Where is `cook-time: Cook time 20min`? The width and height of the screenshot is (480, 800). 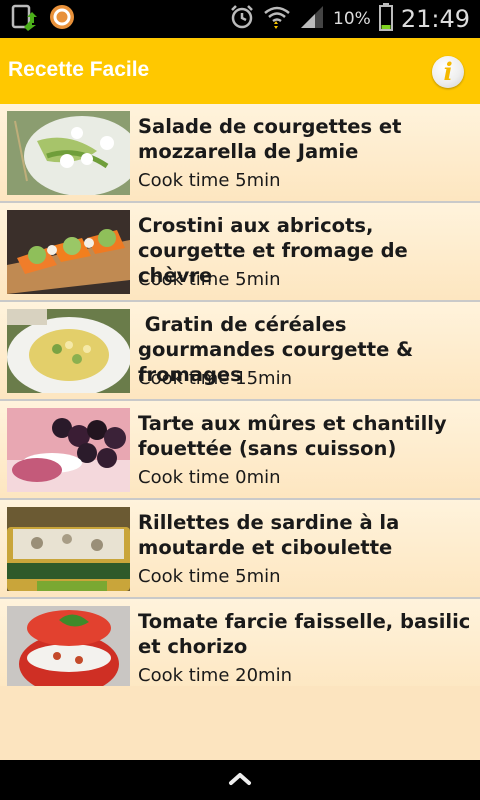 cook-time: Cook time 20min is located at coordinates (215, 675).